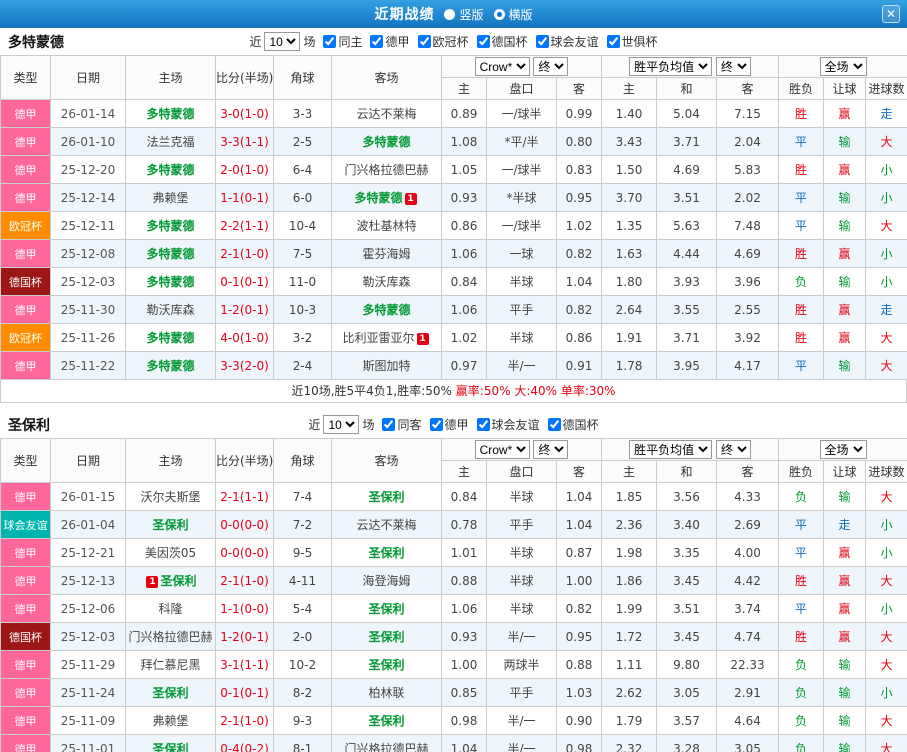 The image size is (907, 752). What do you see at coordinates (747, 608) in the screenshot?
I see `avg-away-cell: 3.74` at bounding box center [747, 608].